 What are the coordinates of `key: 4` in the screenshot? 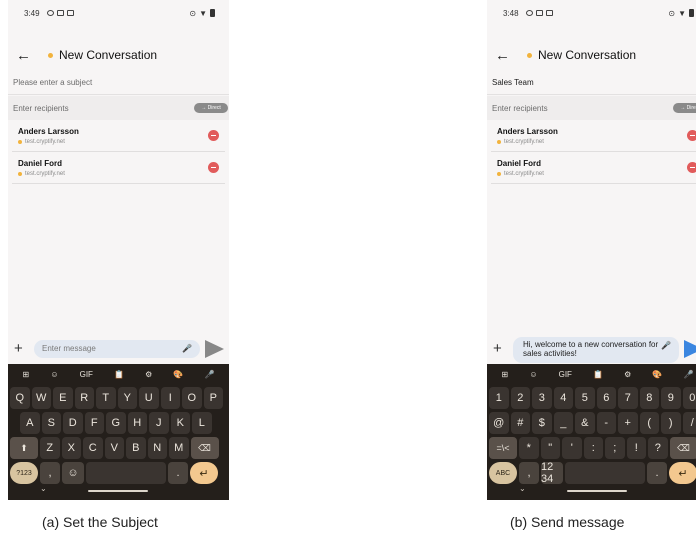 It's located at (563, 398).